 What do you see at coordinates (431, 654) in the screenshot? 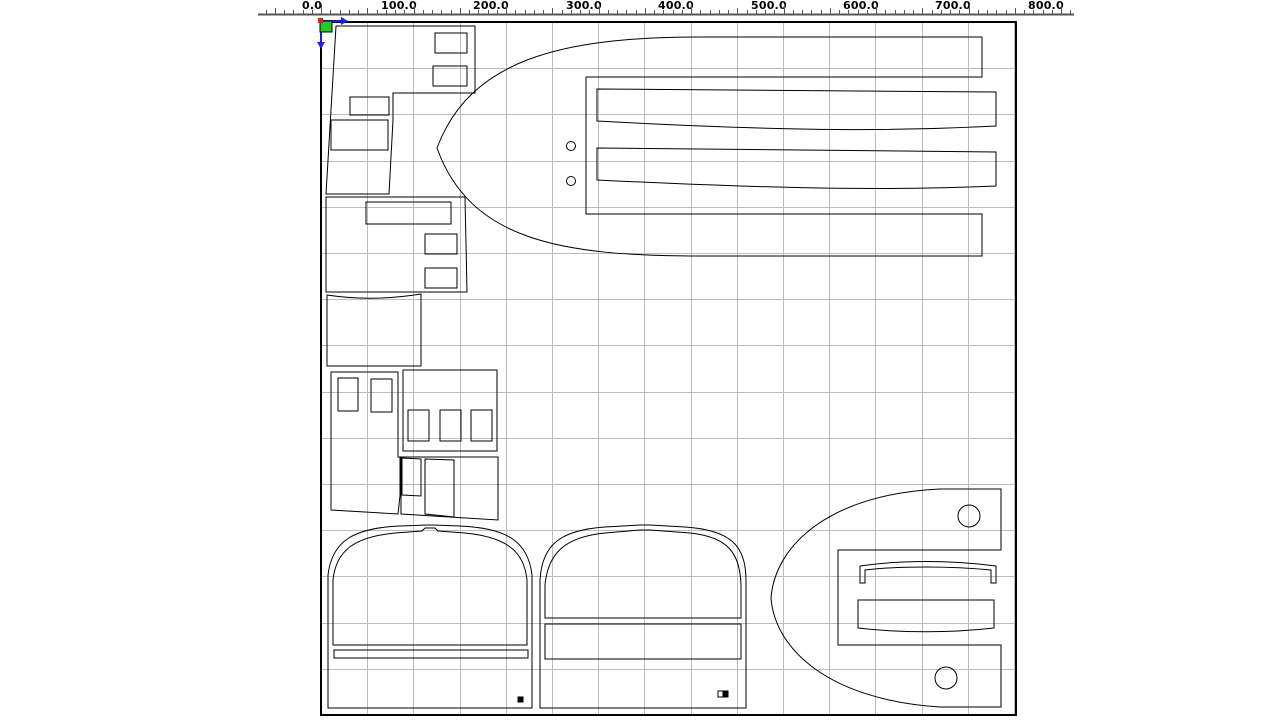
I see `part-bulkhead-left-strip` at bounding box center [431, 654].